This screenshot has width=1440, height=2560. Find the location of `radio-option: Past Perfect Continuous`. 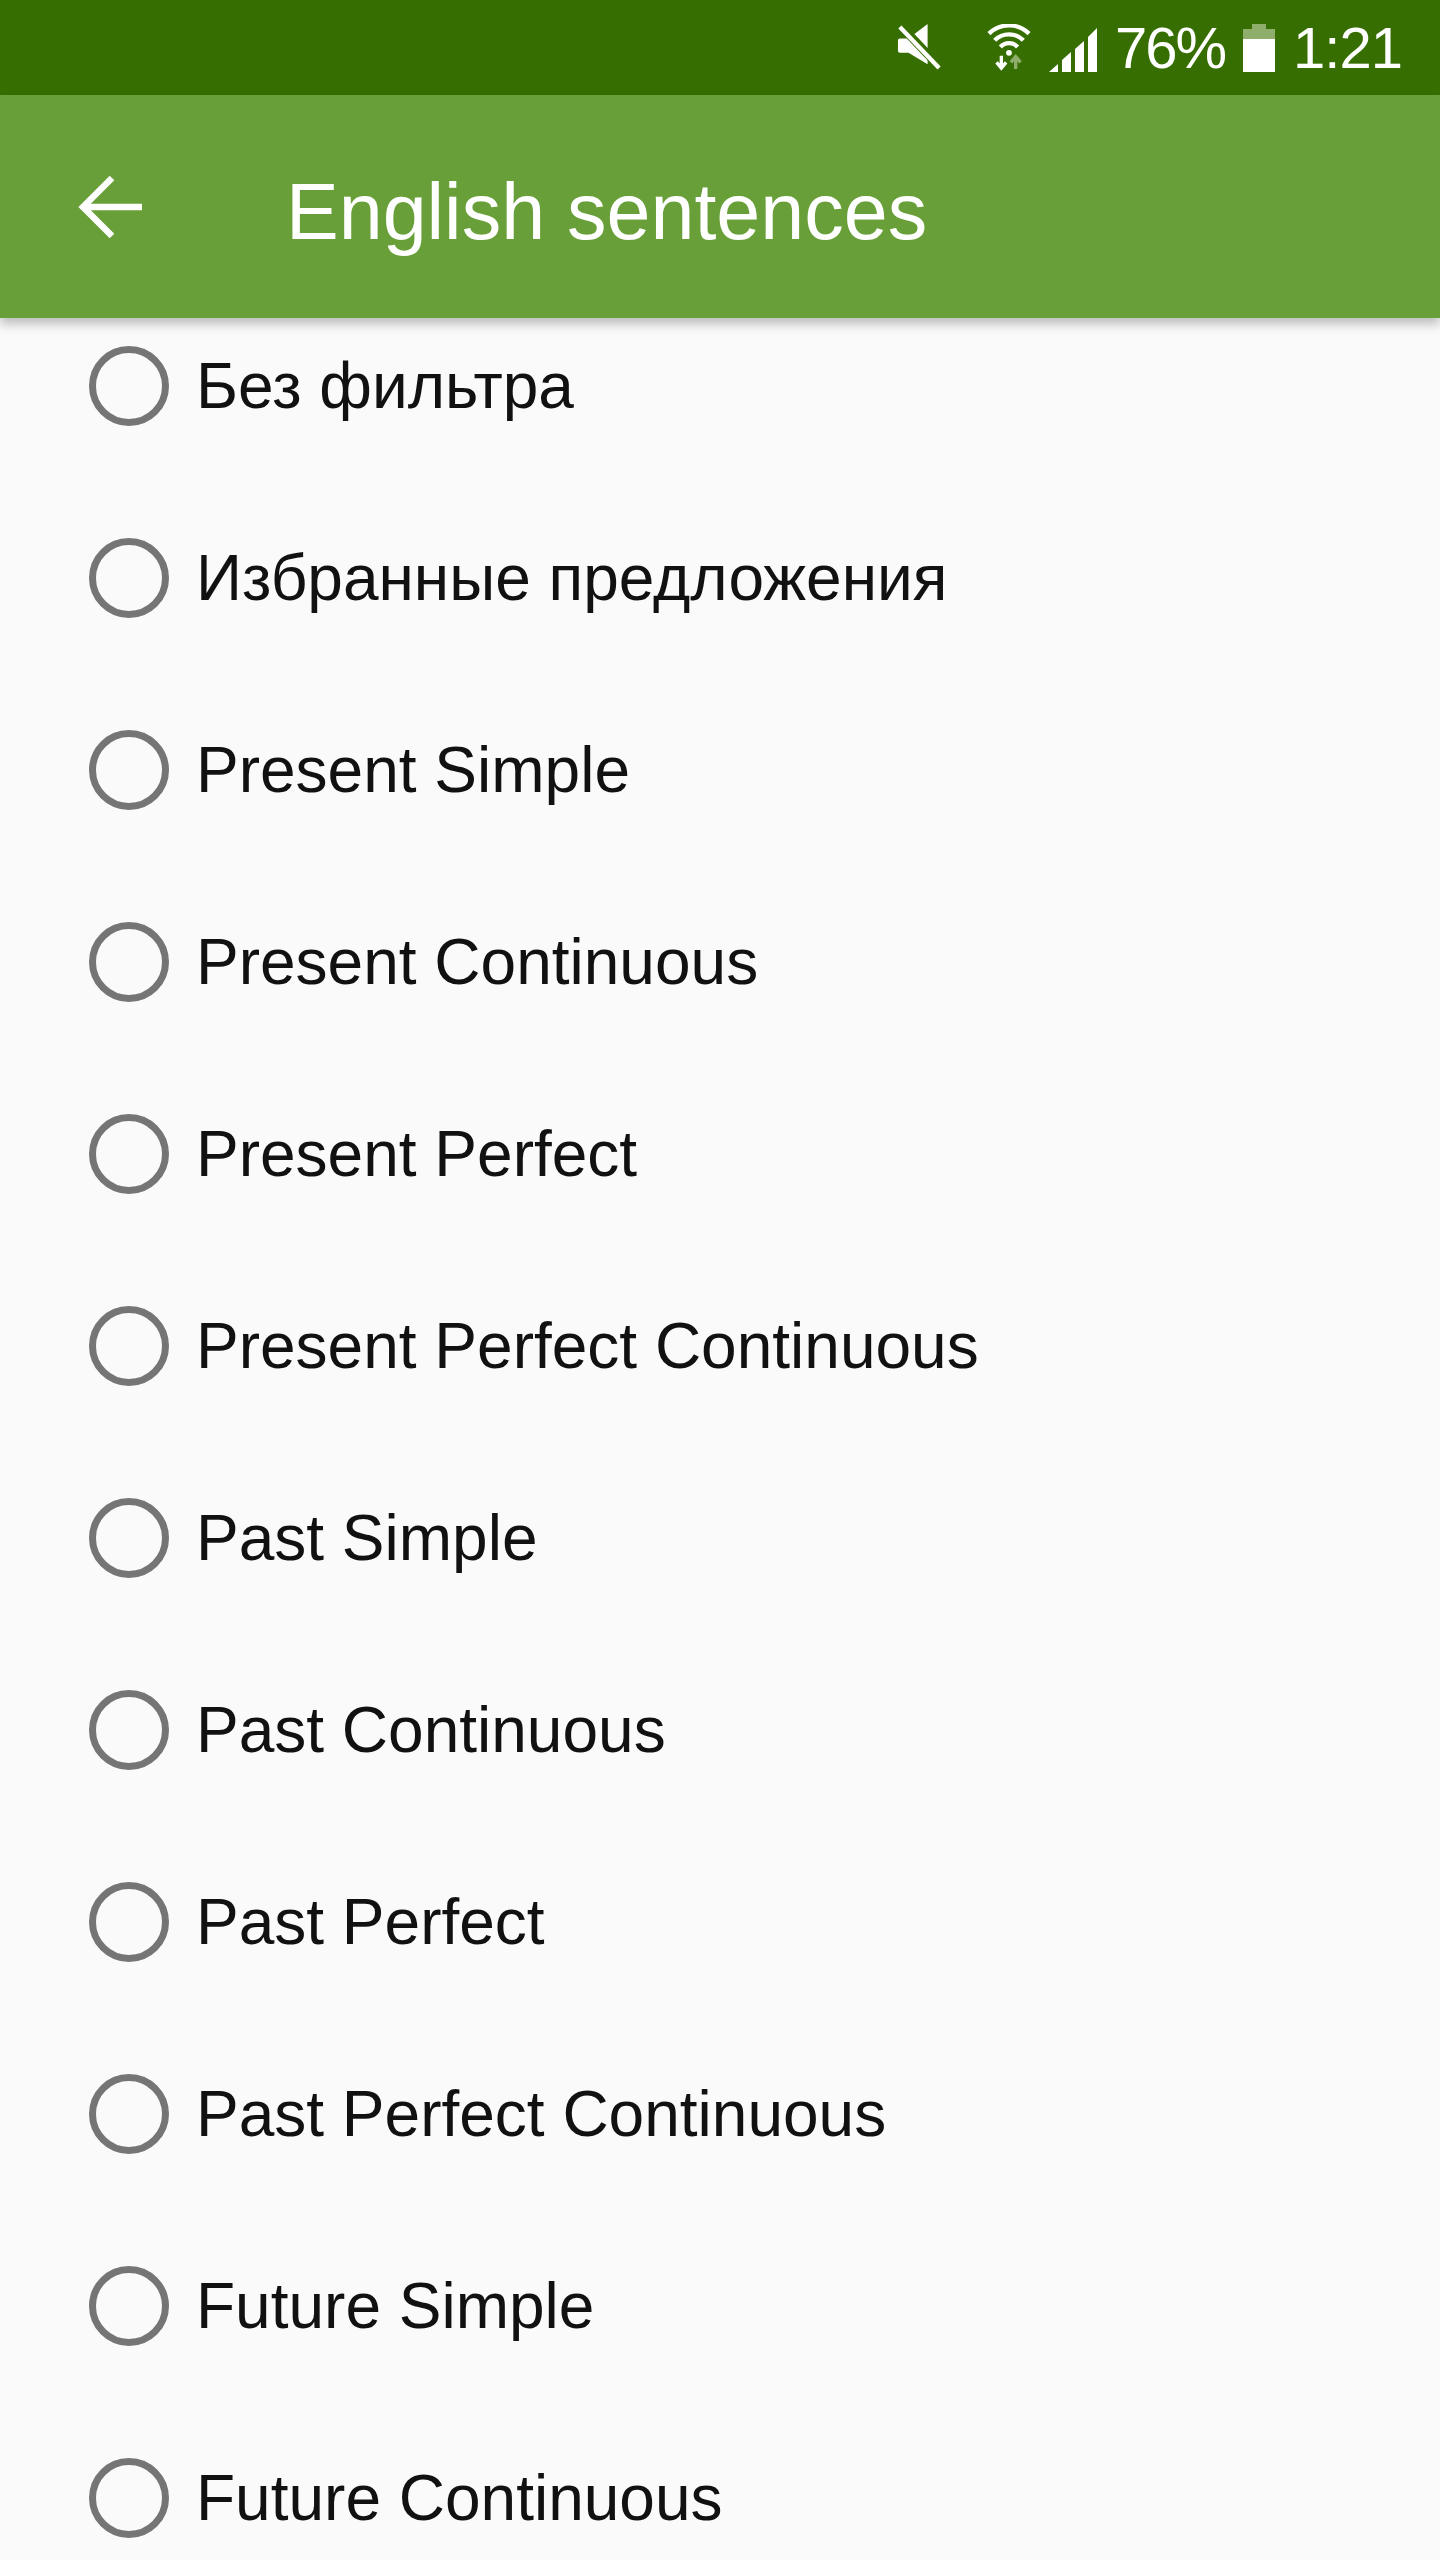

radio-option: Past Perfect Continuous is located at coordinates (488, 2114).